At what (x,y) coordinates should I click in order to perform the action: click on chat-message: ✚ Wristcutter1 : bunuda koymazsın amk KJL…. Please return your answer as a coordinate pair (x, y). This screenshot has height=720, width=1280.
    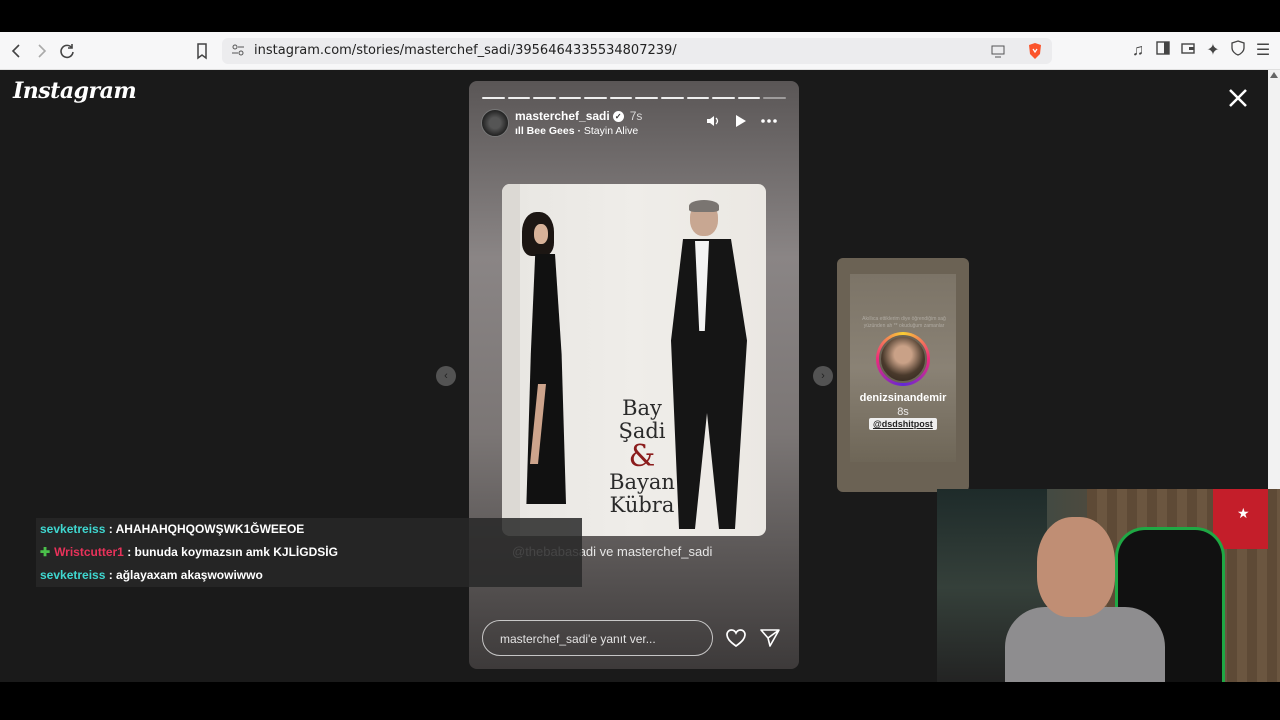
    Looking at the image, I should click on (309, 552).